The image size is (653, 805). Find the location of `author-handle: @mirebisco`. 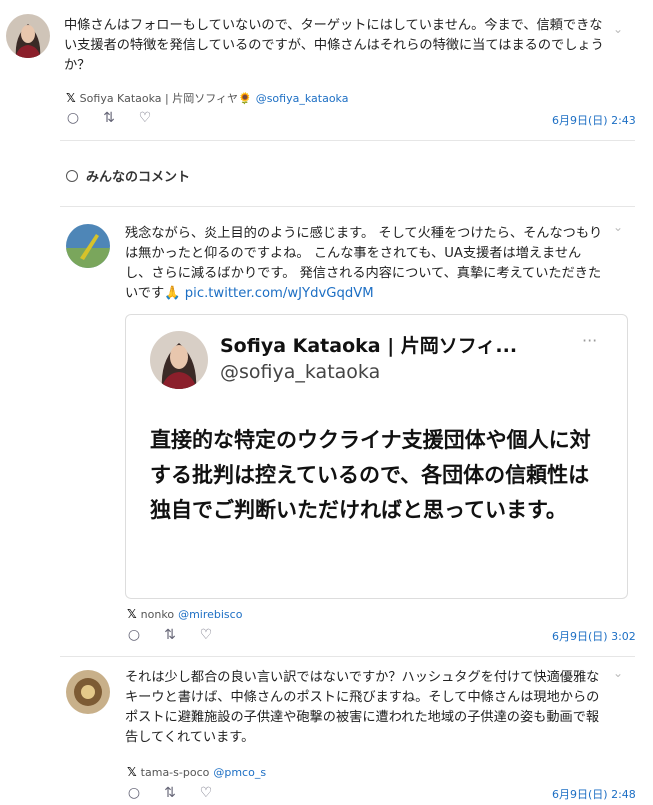

author-handle: @mirebisco is located at coordinates (210, 614).